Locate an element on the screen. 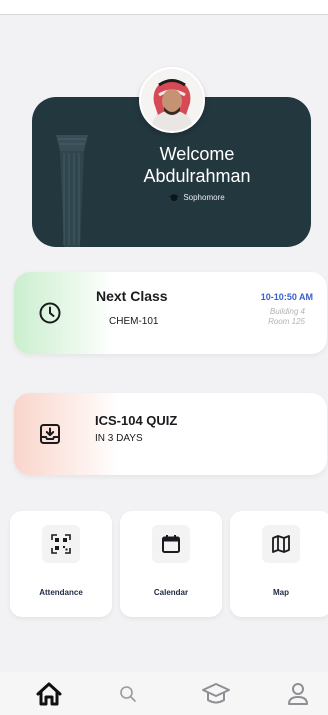 This screenshot has width=328, height=715. tile-label: Map is located at coordinates (281, 592).